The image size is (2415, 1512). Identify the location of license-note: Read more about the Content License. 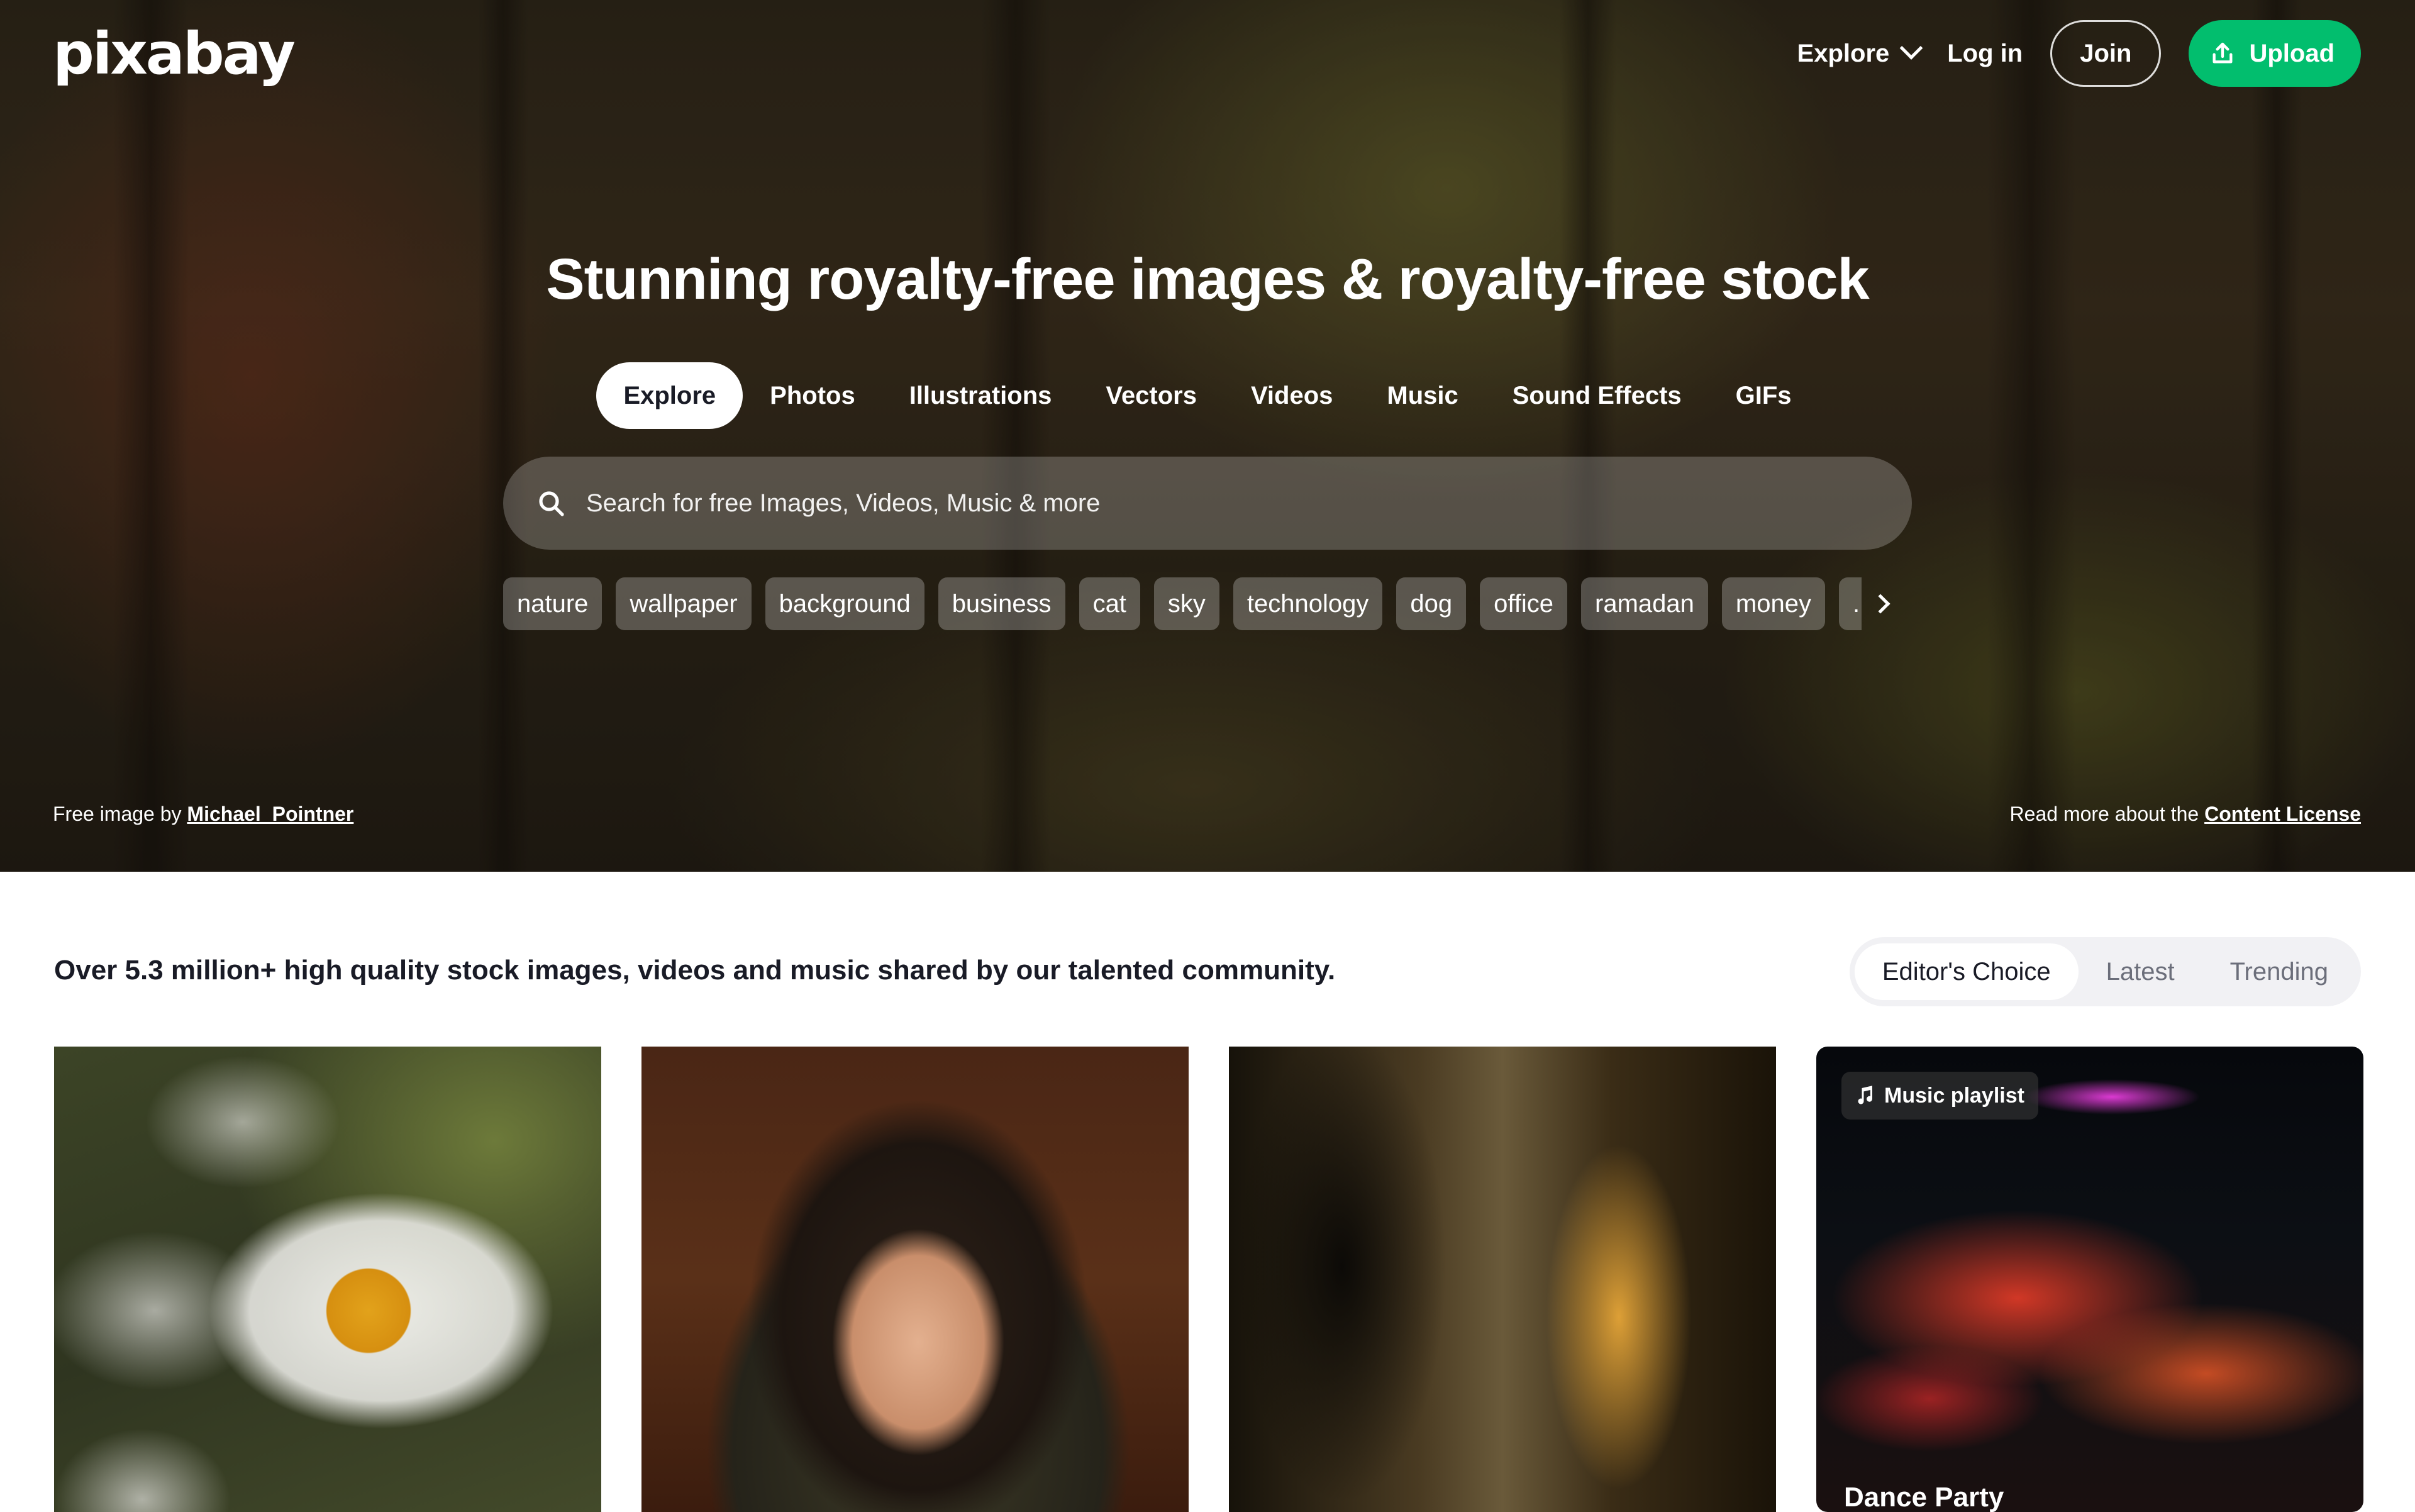
(2185, 814).